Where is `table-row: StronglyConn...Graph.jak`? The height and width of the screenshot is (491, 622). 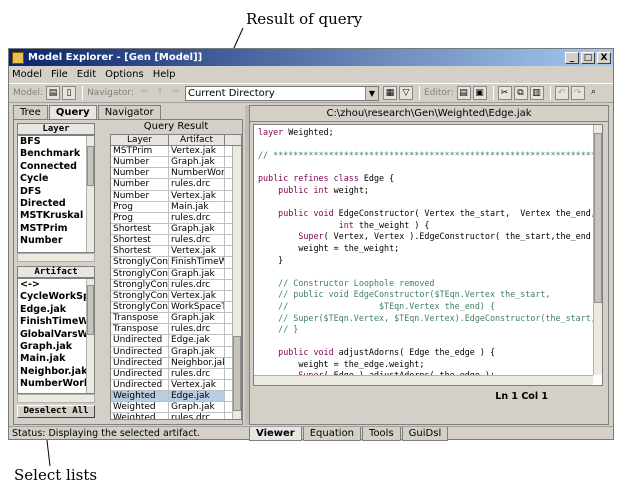 table-row: StronglyConn...Graph.jak is located at coordinates (176, 274).